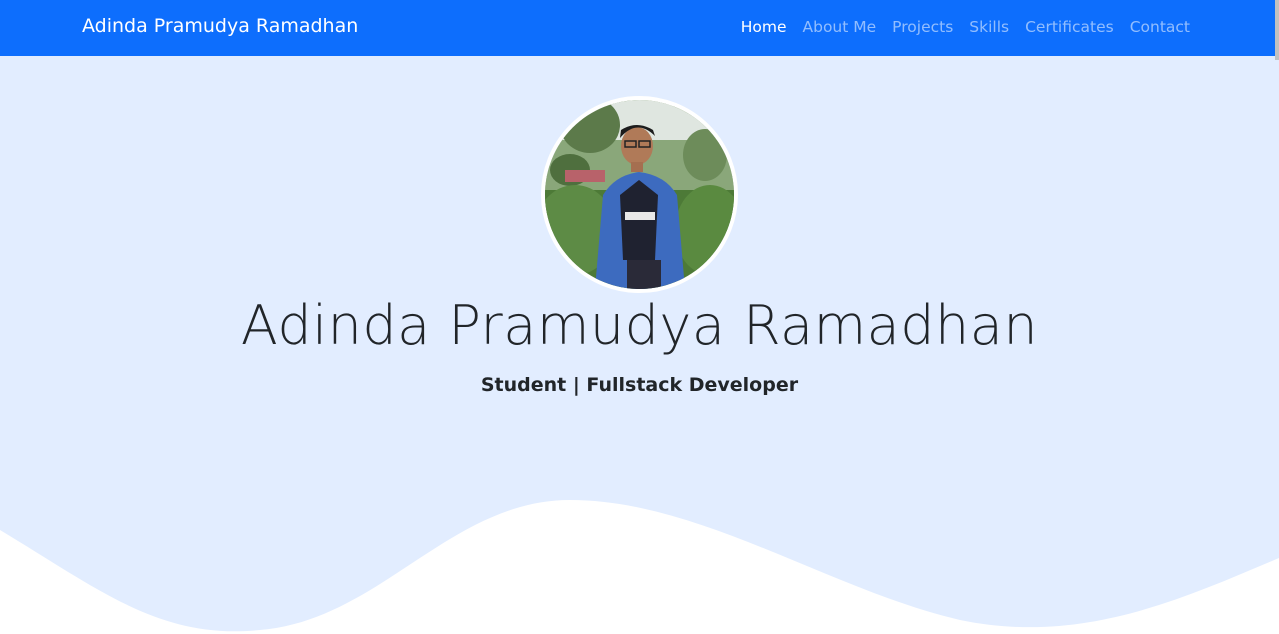 The width and height of the screenshot is (1279, 634). What do you see at coordinates (764, 27) in the screenshot?
I see `nav-link-home: Home` at bounding box center [764, 27].